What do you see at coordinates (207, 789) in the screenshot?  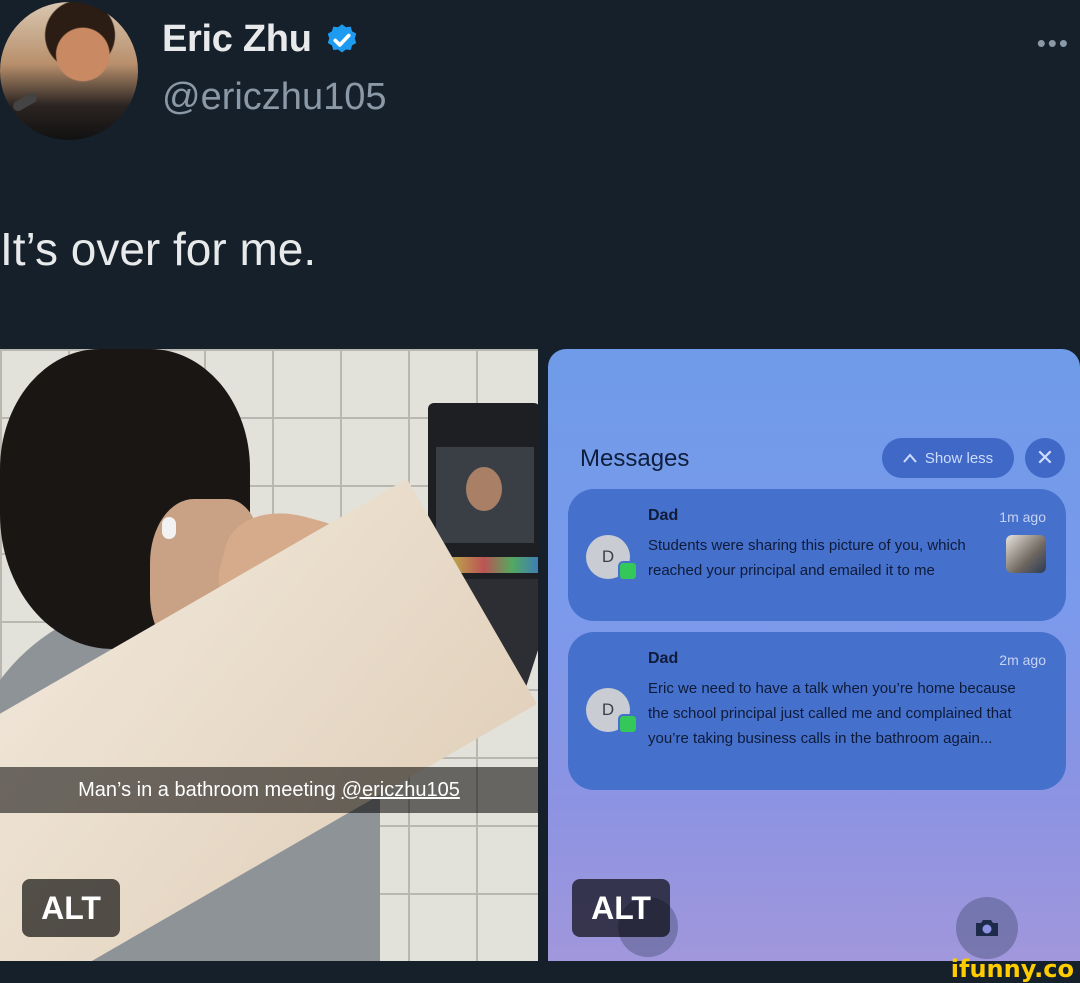 I see `snap-caption-text: Man’s in a bathroom meeting` at bounding box center [207, 789].